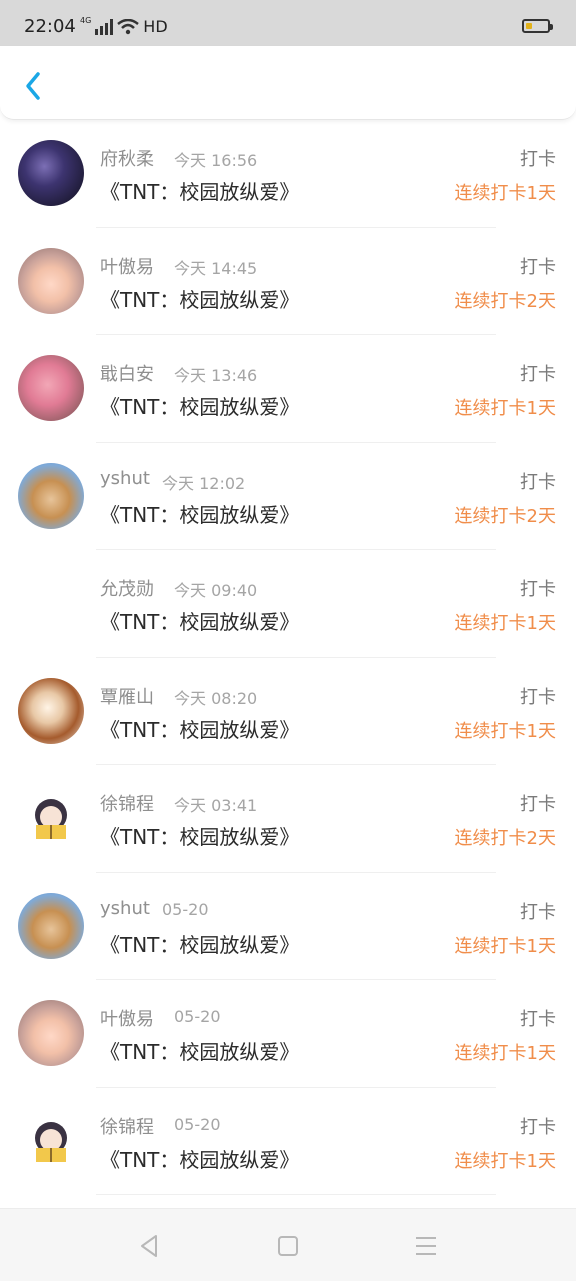 The width and height of the screenshot is (576, 1281). Describe the element at coordinates (288, 174) in the screenshot. I see `list-item: 府秋柔 今天 16:56 《TNT：校园放纵爱》 打卡连续打卡1天` at that location.